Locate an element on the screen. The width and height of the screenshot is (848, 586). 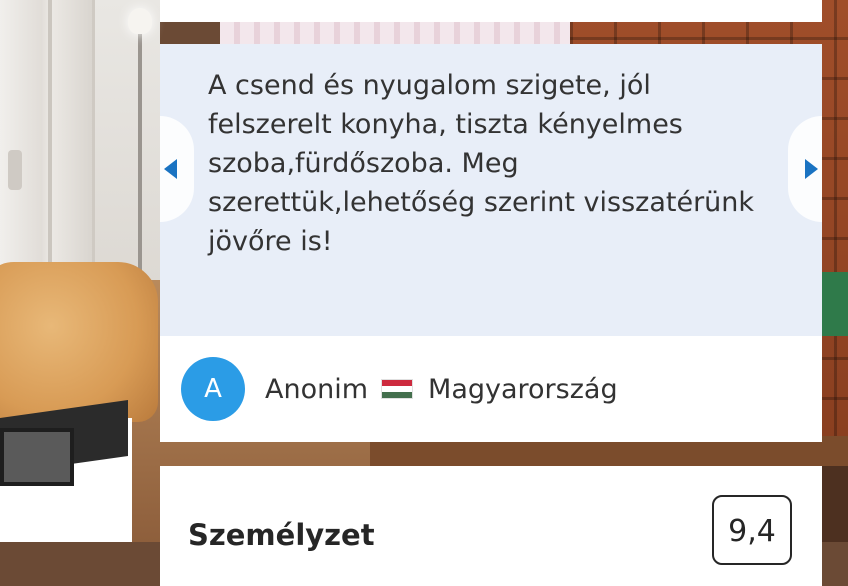
chevron-left-icon is located at coordinates (170, 169).